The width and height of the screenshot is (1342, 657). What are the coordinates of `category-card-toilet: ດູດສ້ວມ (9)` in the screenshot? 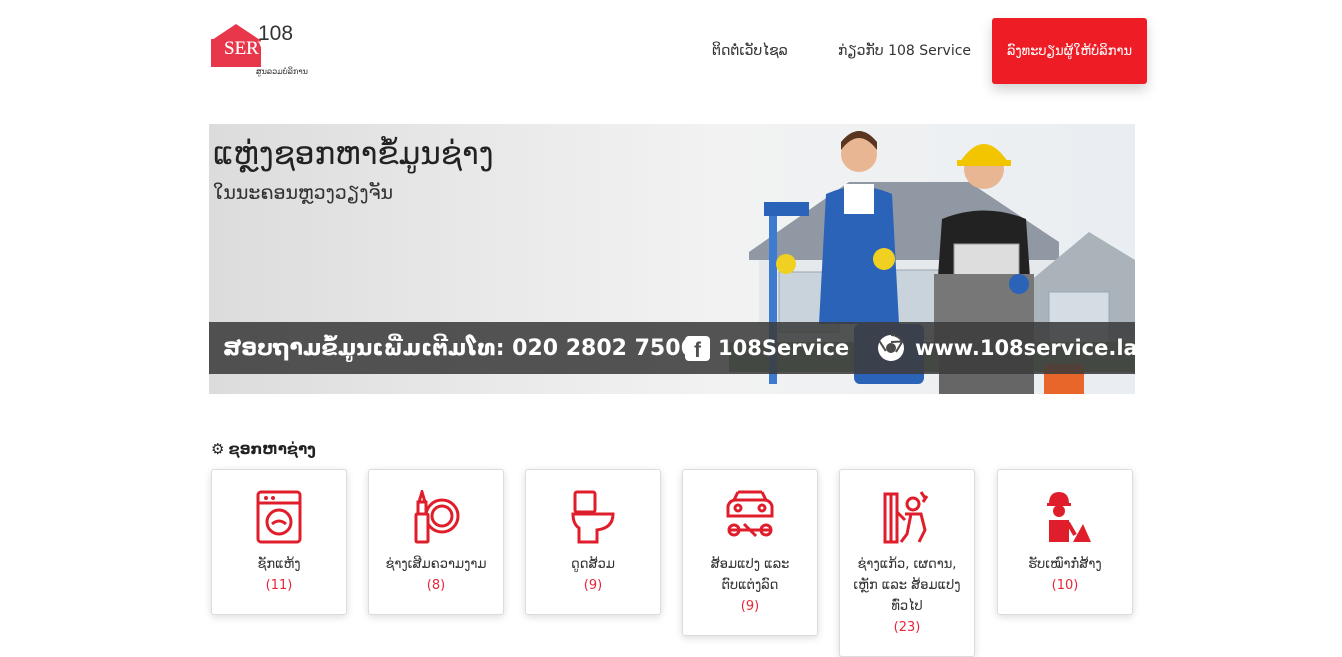 It's located at (593, 542).